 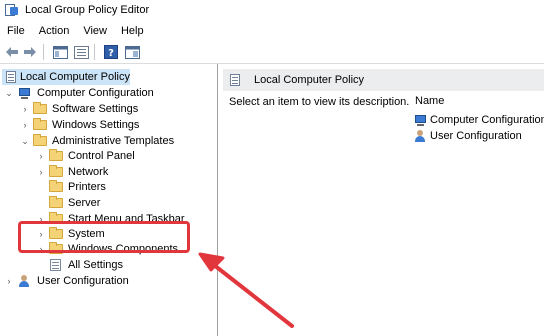 I want to click on tree-item-administrative-templates: ⌄ Administrative Templates, so click(x=97, y=141).